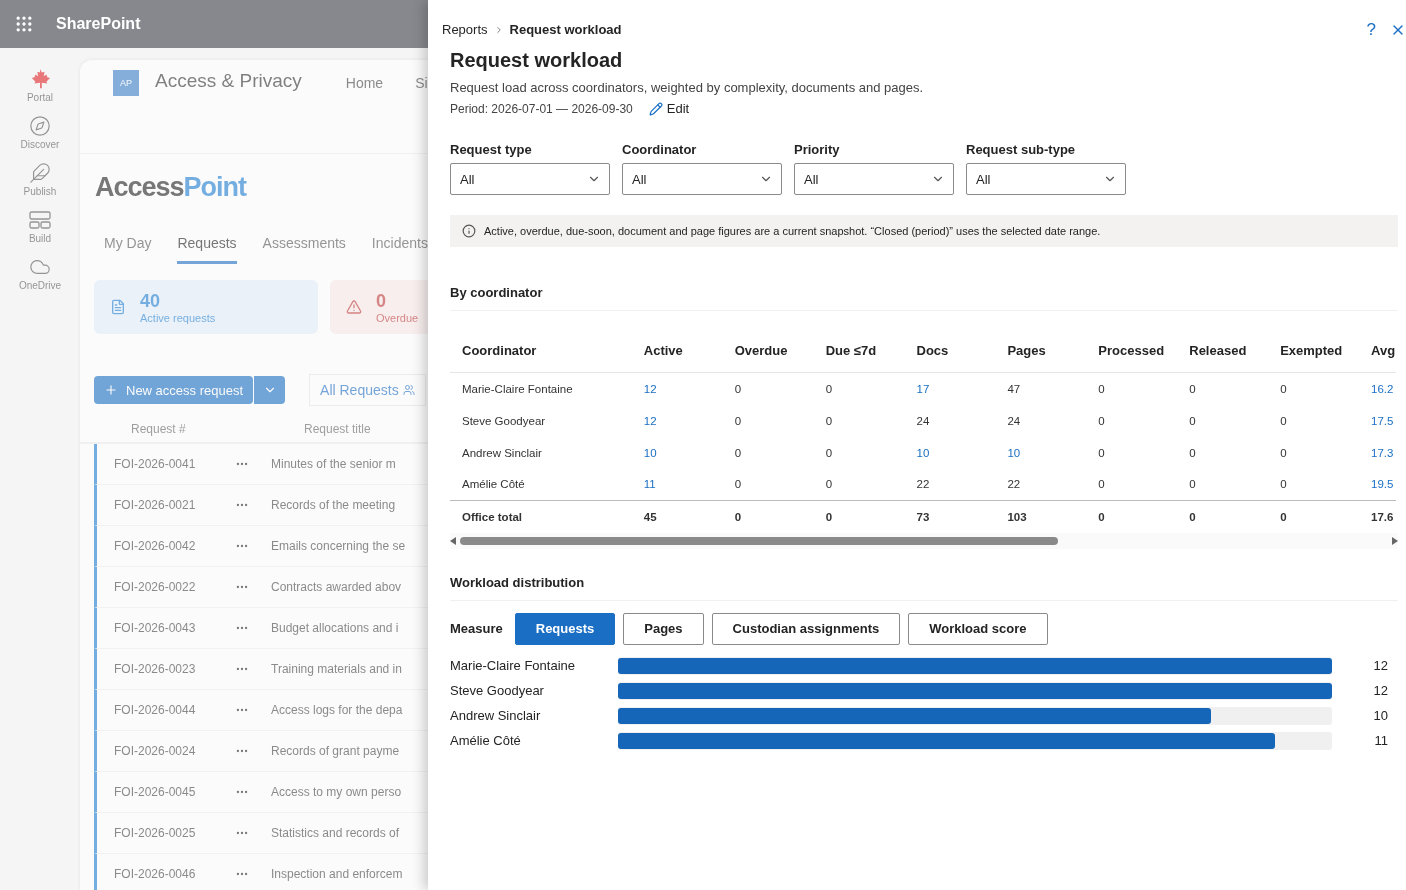  I want to click on table-link: 17, so click(950, 388).